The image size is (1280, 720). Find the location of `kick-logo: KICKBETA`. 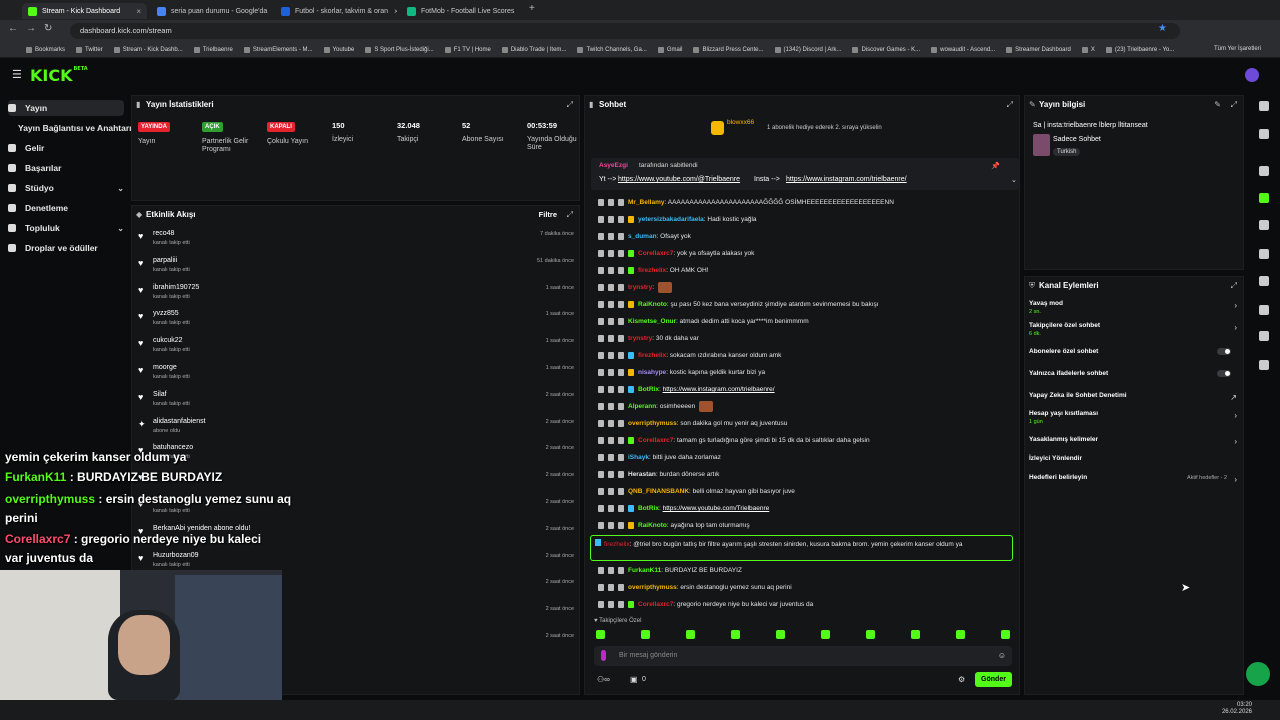

kick-logo: KICKBETA is located at coordinates (59, 75).